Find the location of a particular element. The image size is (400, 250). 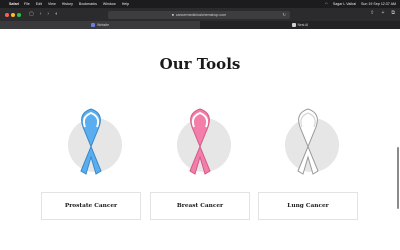

close-window-button is located at coordinates (7, 14).